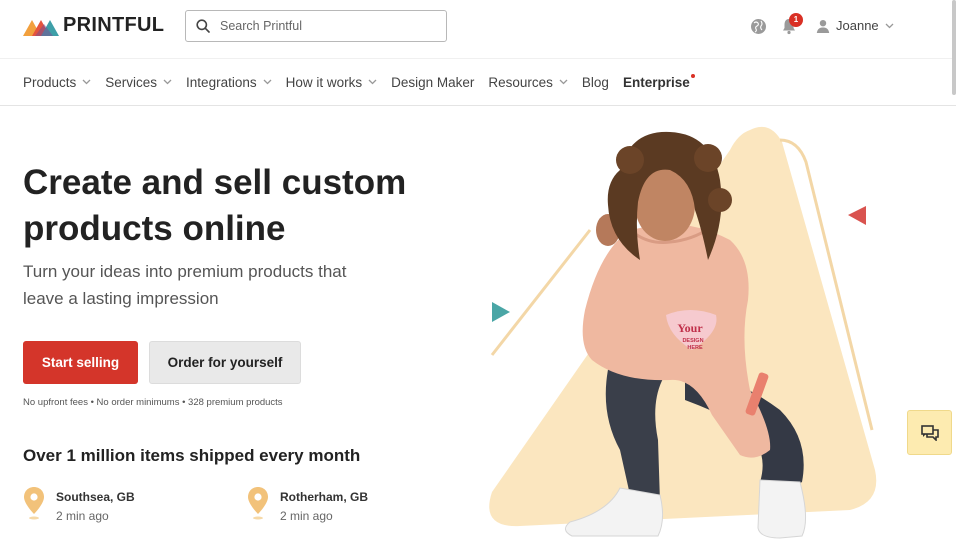 This screenshot has height=542, width=956. I want to click on nav-services: Services, so click(138, 82).